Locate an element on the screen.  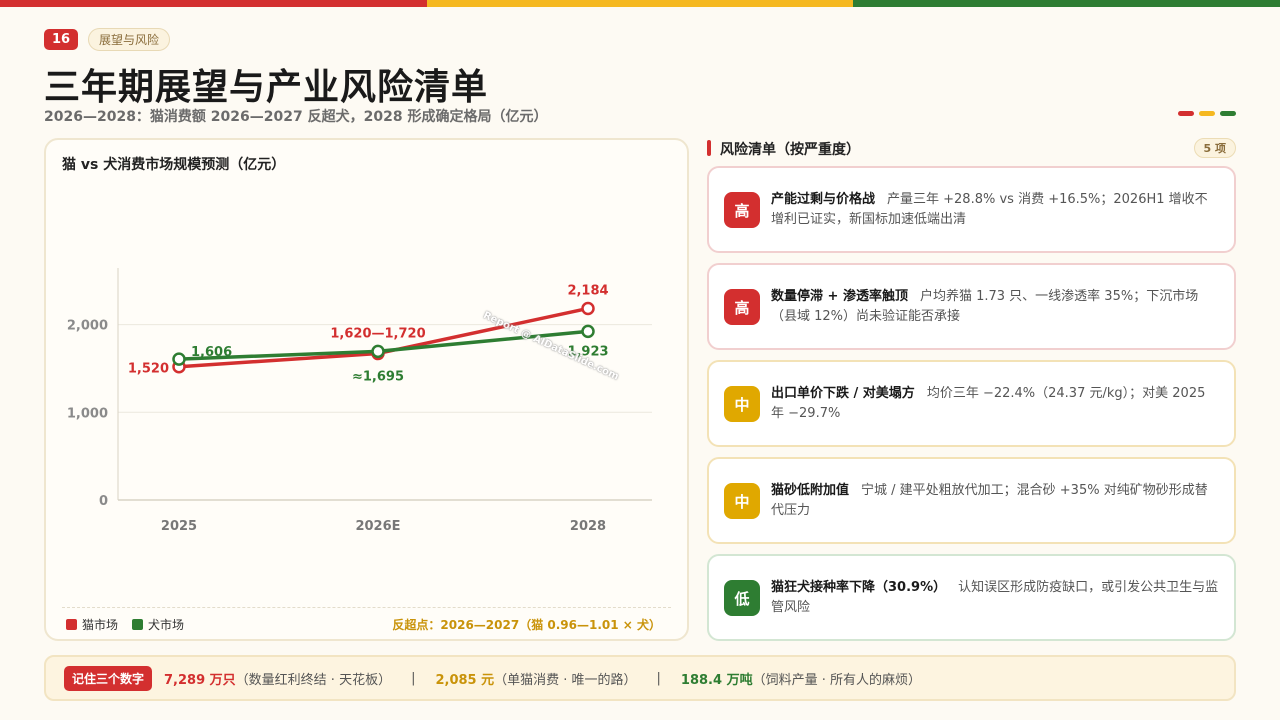
top-bar-red is located at coordinates (213, 3).